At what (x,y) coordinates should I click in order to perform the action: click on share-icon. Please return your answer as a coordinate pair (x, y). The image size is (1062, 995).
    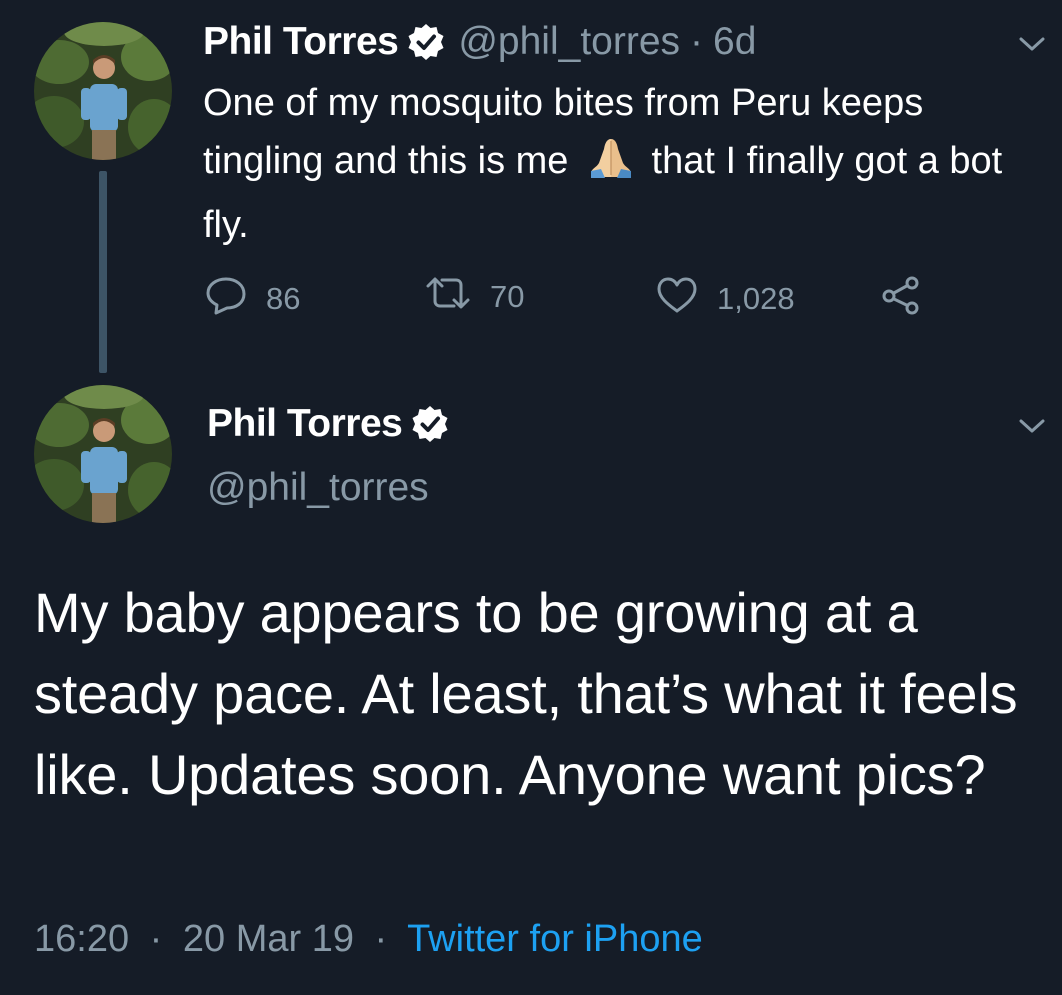
    Looking at the image, I should click on (901, 299).